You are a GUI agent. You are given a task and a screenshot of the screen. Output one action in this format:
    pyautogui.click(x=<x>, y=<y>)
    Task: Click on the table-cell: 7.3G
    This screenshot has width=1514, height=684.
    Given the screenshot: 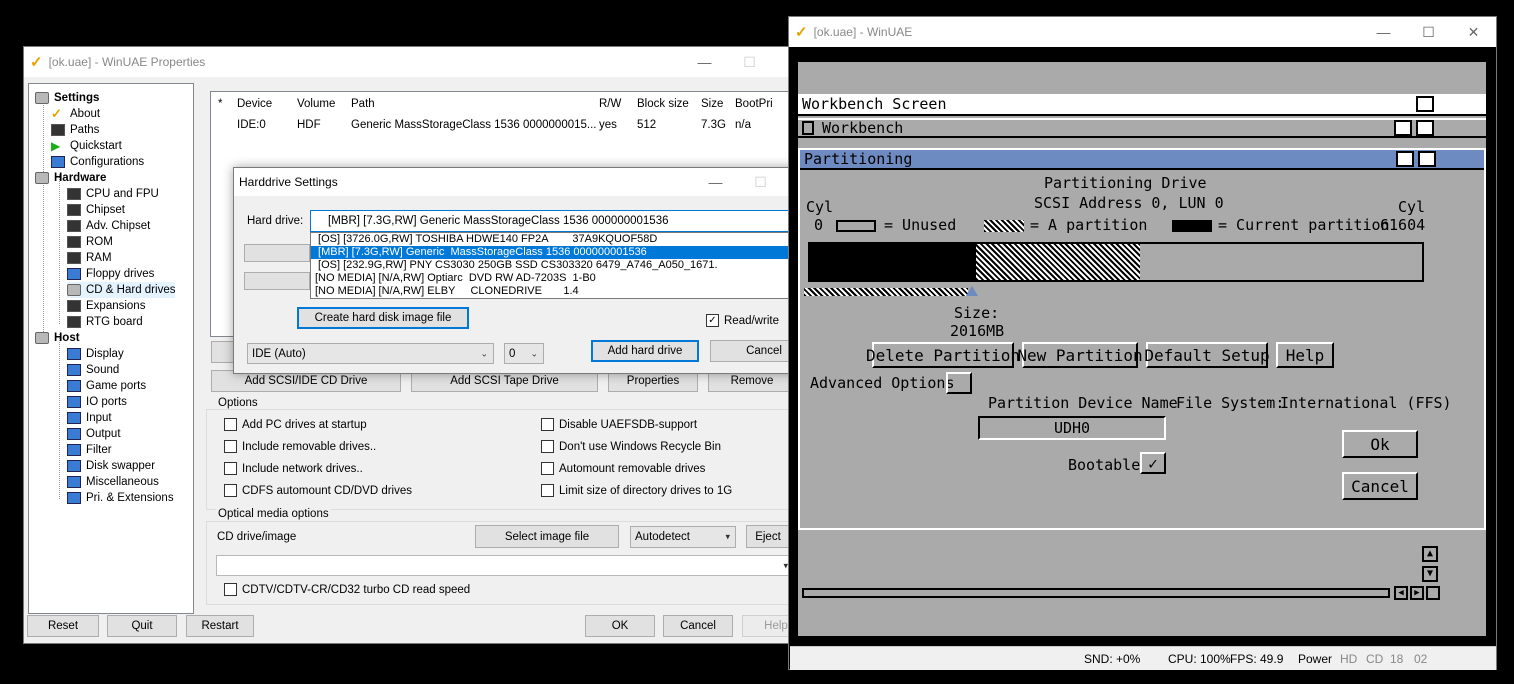 What is the action you would take?
    pyautogui.click(x=713, y=125)
    